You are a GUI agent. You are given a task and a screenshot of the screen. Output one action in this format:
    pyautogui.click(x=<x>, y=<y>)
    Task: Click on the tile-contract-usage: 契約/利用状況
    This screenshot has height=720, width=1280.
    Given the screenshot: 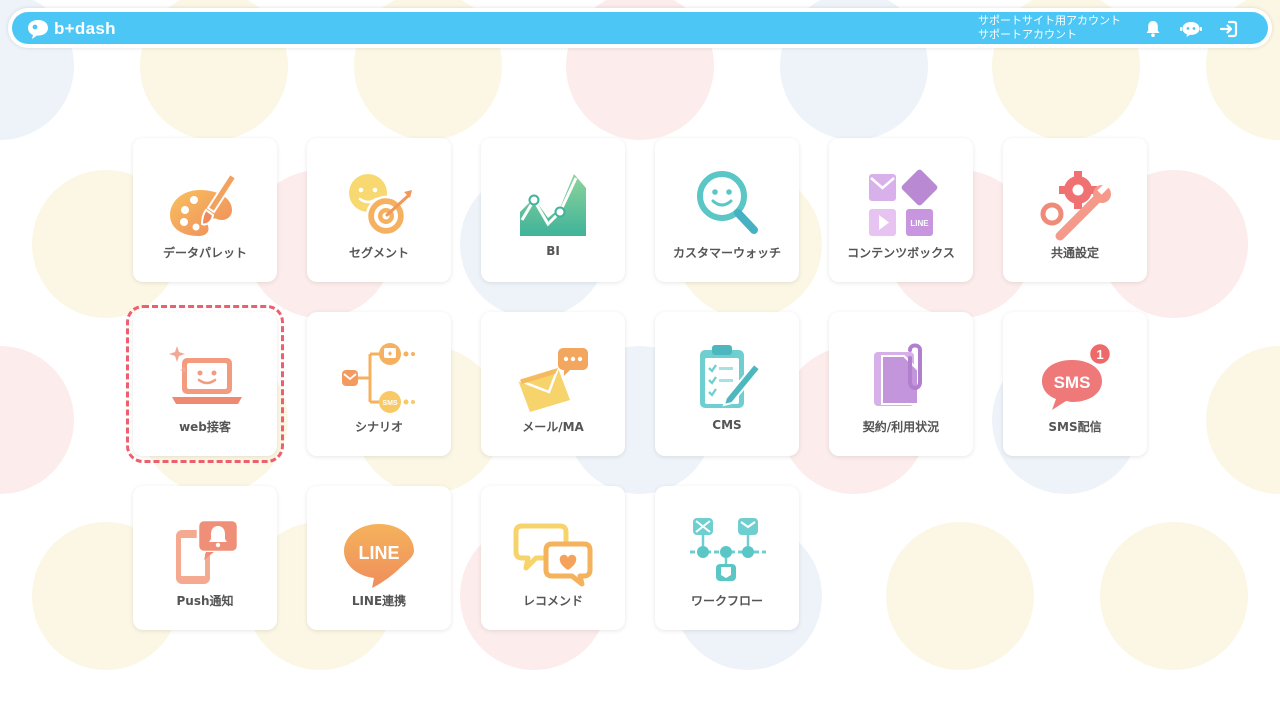 What is the action you would take?
    pyautogui.click(x=901, y=384)
    